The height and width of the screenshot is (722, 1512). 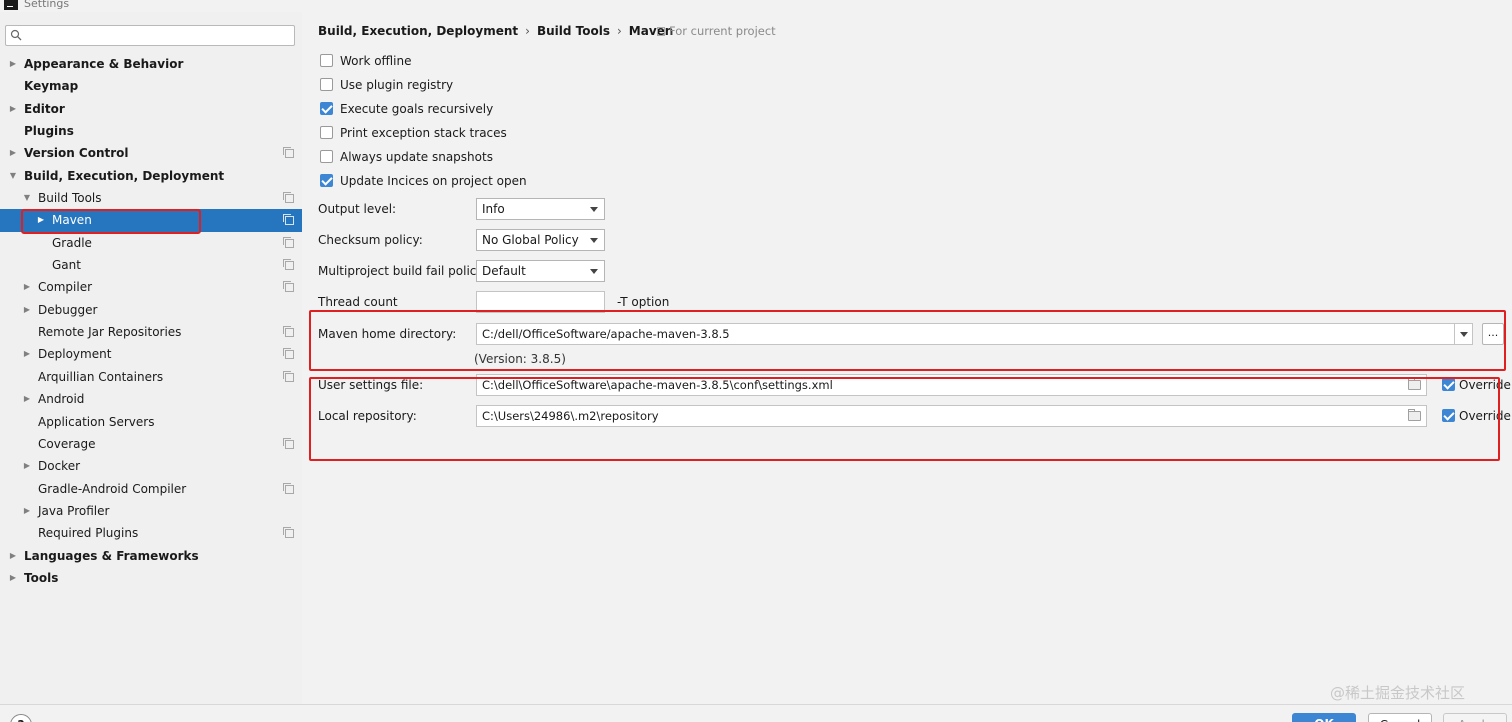 What do you see at coordinates (151, 131) in the screenshot?
I see `tree-item-plugins: Plugins` at bounding box center [151, 131].